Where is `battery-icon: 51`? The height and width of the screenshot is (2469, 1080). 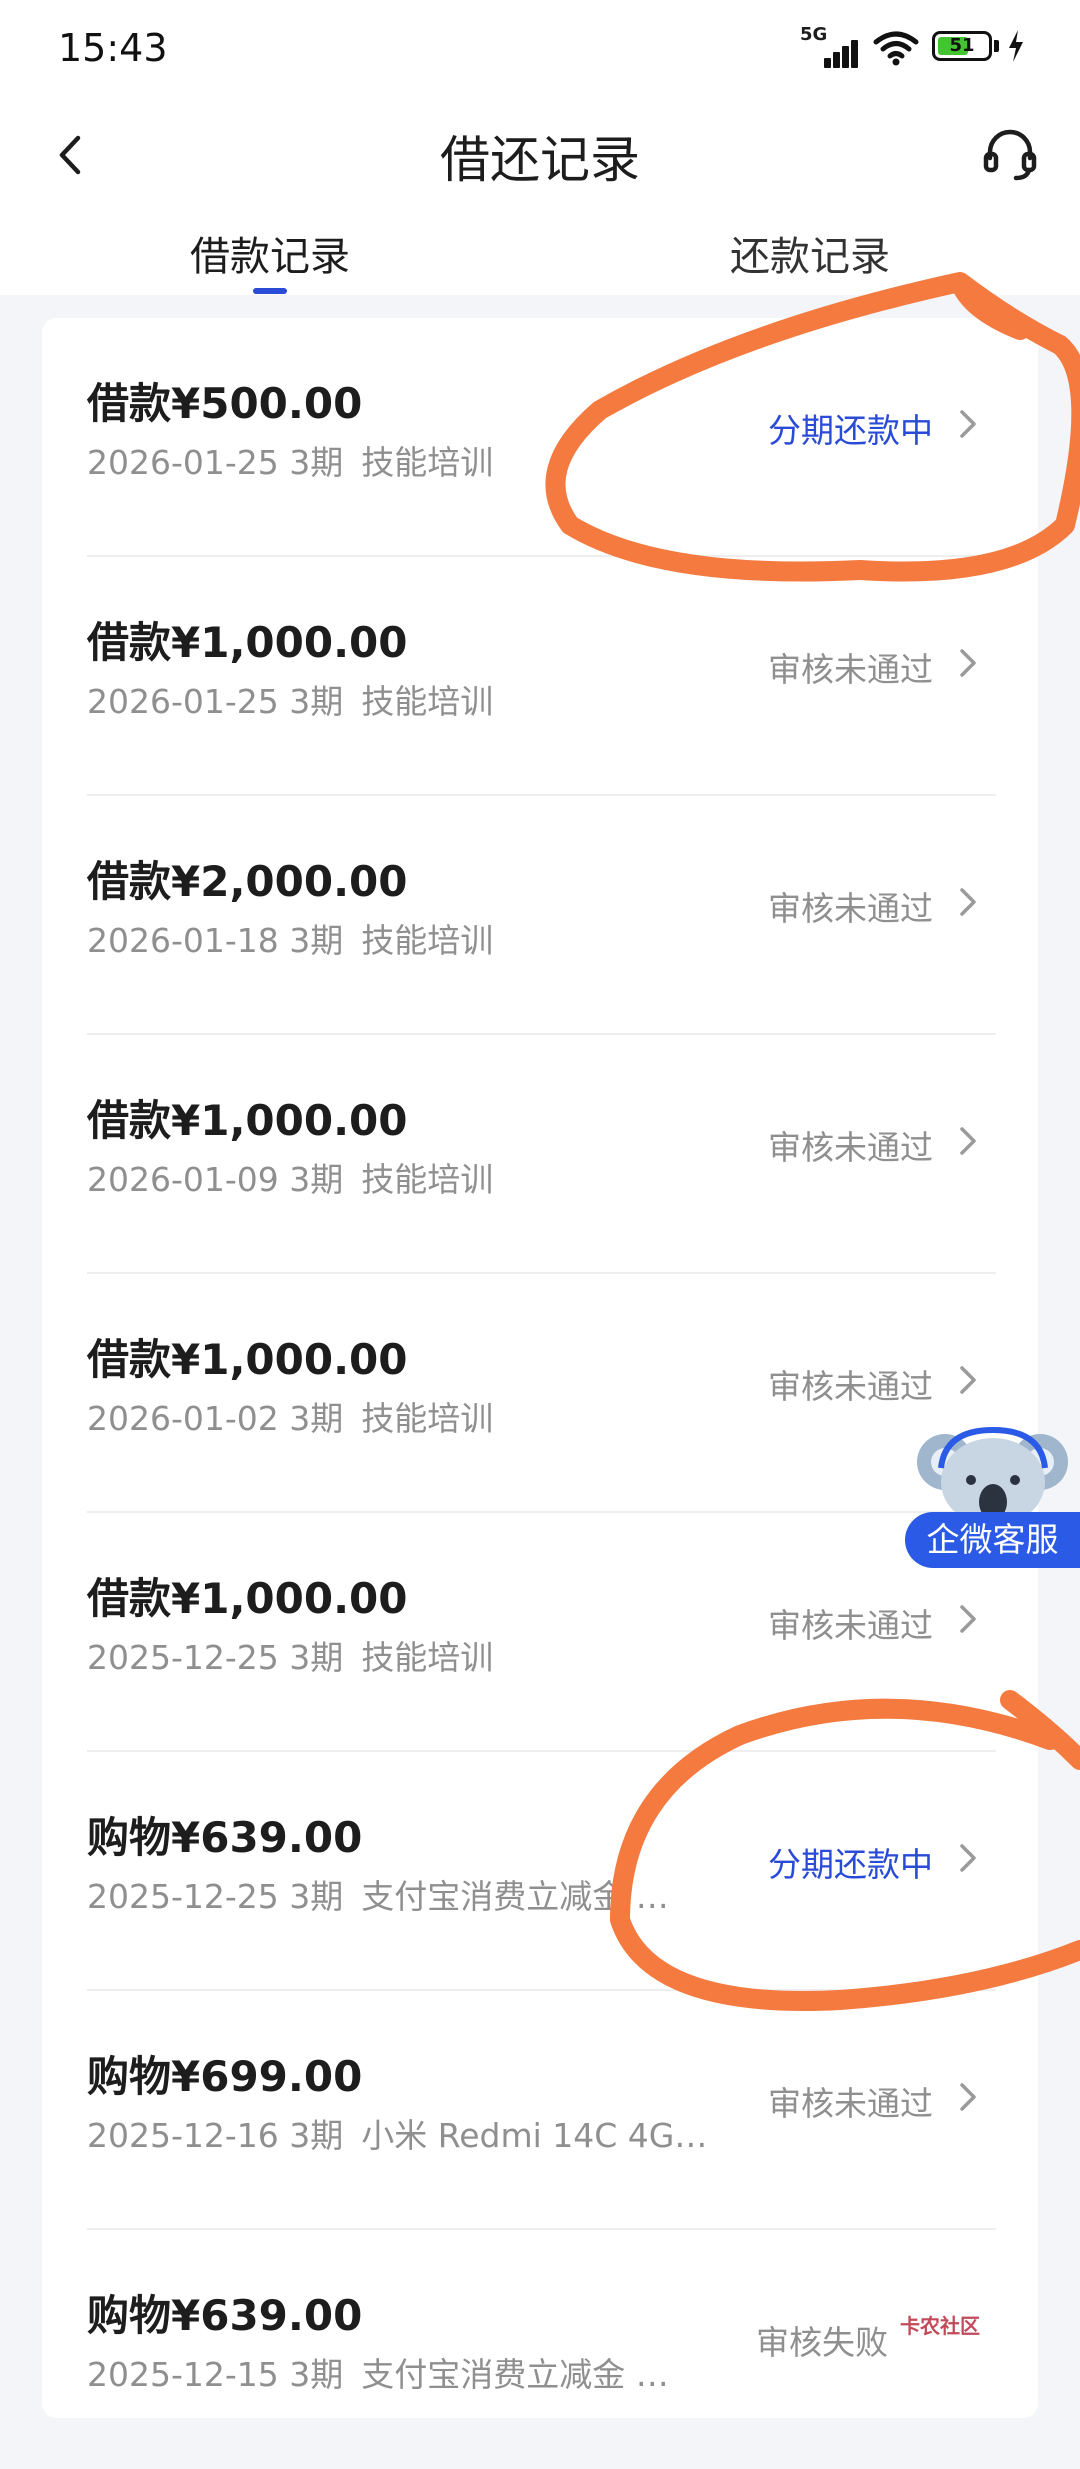 battery-icon: 51 is located at coordinates (962, 46).